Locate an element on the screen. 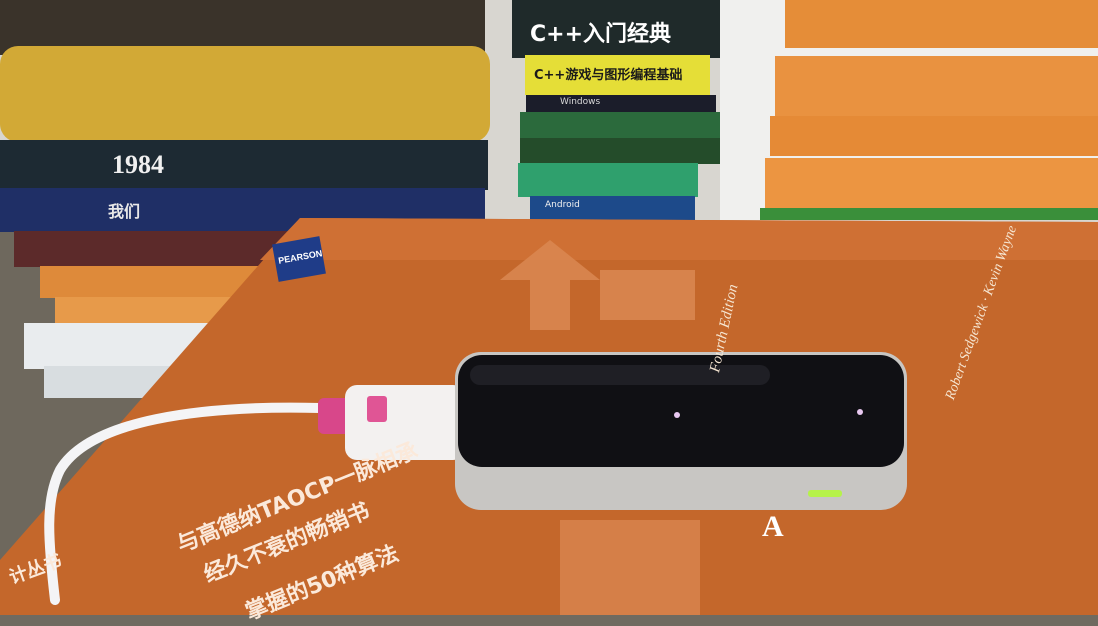 Image resolution: width=1098 pixels, height=626 pixels. book-title-cpp-primer: C++入门经典 is located at coordinates (601, 34).